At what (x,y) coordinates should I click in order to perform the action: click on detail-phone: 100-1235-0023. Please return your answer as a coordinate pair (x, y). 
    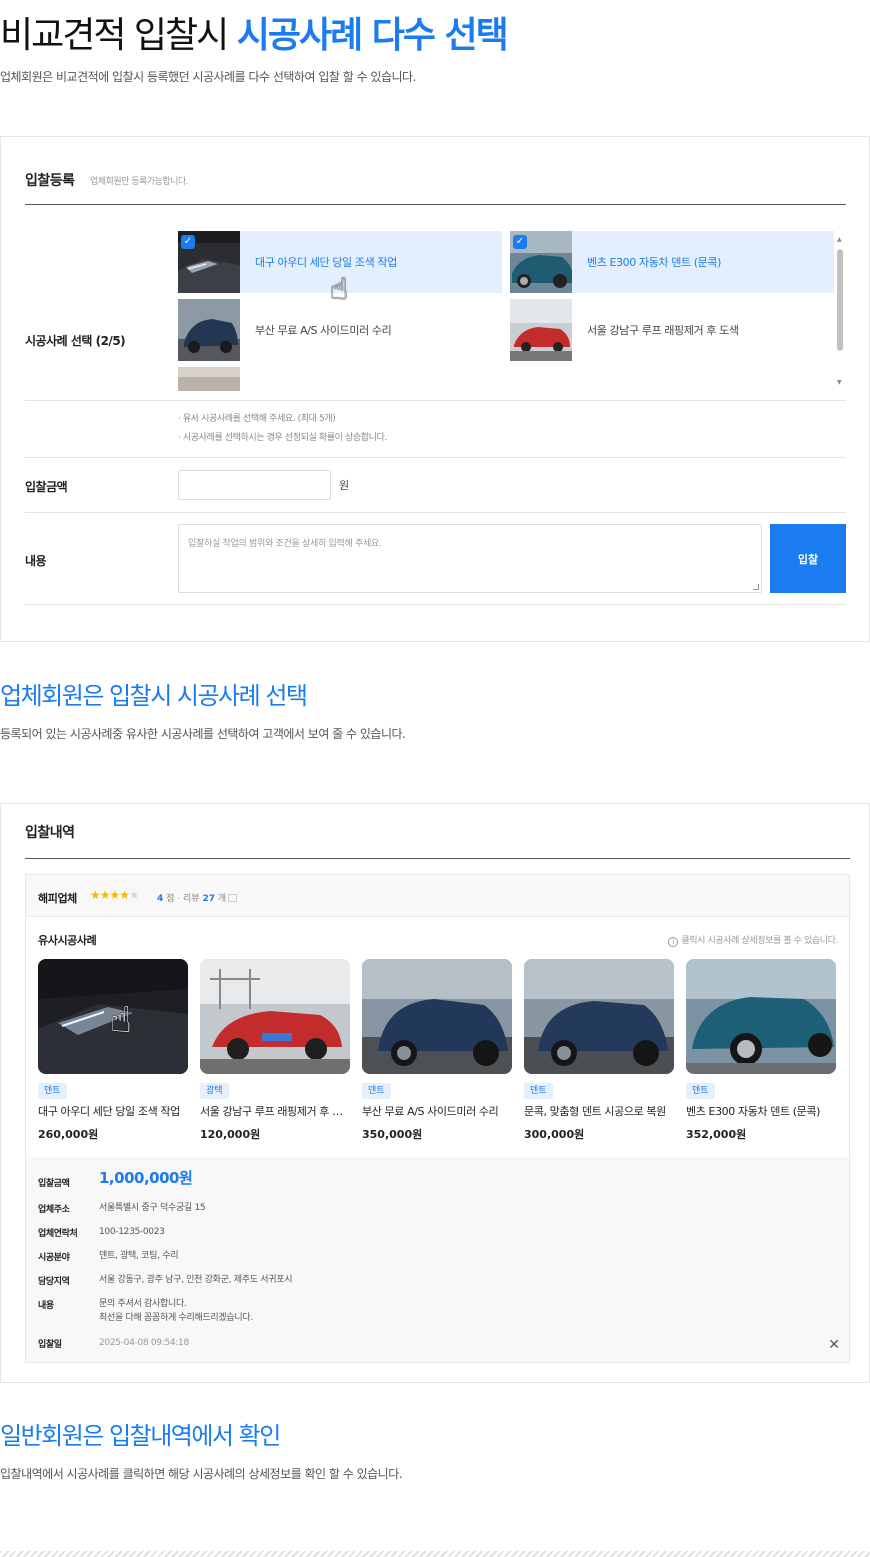
    Looking at the image, I should click on (132, 1232).